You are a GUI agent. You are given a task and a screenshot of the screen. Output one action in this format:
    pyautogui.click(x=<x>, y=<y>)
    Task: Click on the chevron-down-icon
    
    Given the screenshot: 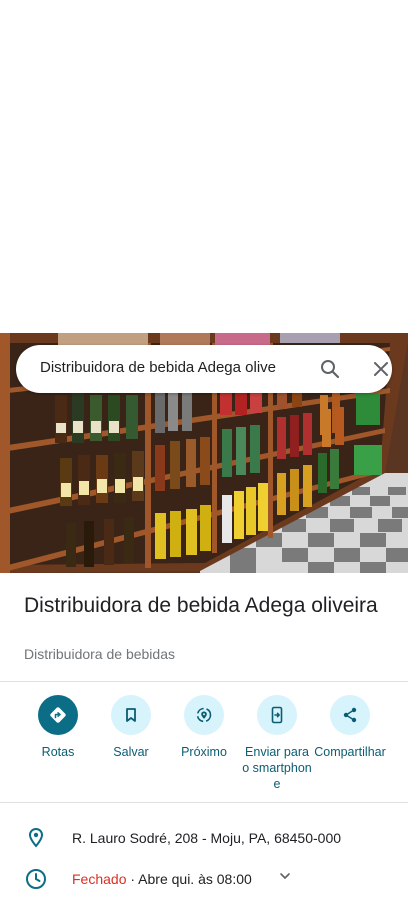 What is the action you would take?
    pyautogui.click(x=285, y=876)
    